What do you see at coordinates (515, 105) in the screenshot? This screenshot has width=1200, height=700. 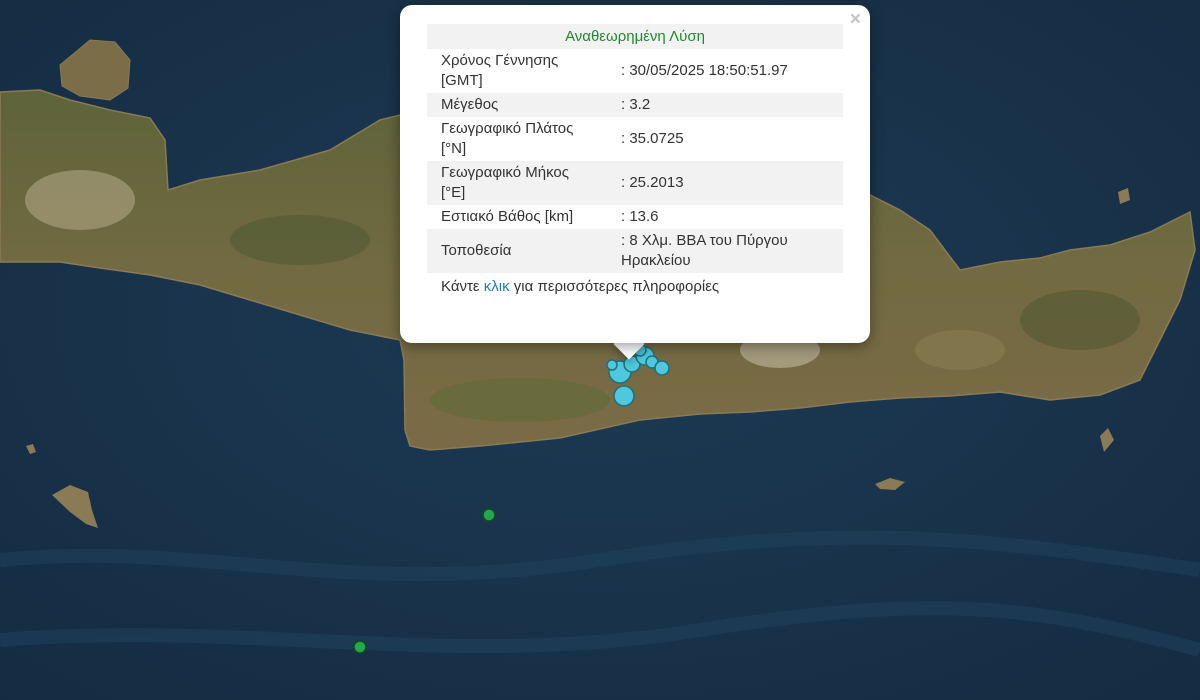 I see `label-magnitude: Μέγεθος` at bounding box center [515, 105].